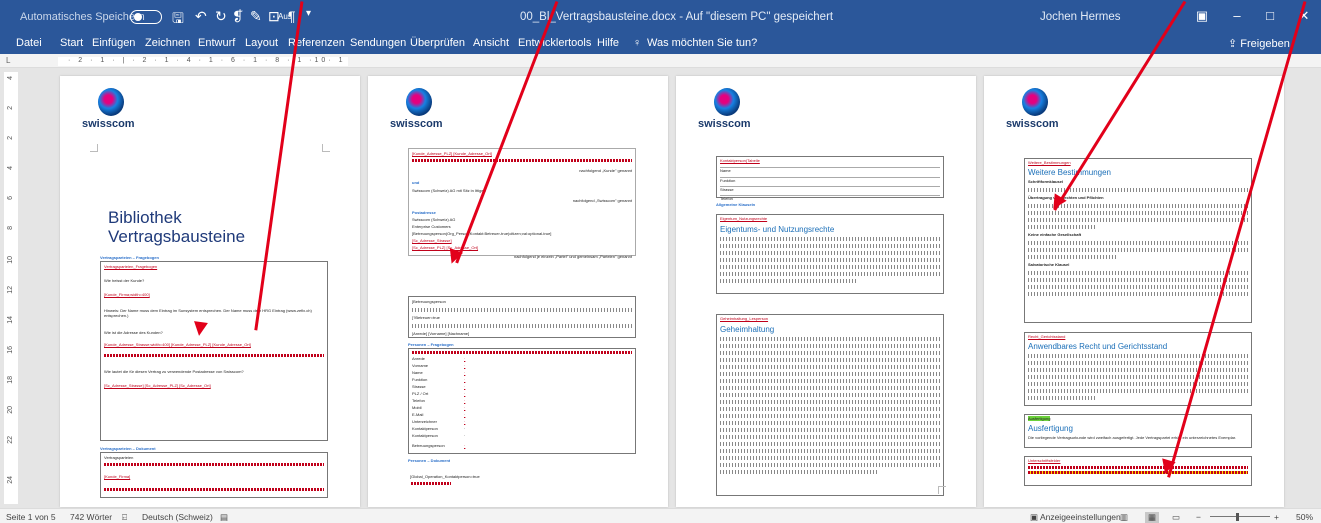 The width and height of the screenshot is (1321, 523). Describe the element at coordinates (238, 16) in the screenshot. I see `spelling-icon: ❡` at that location.